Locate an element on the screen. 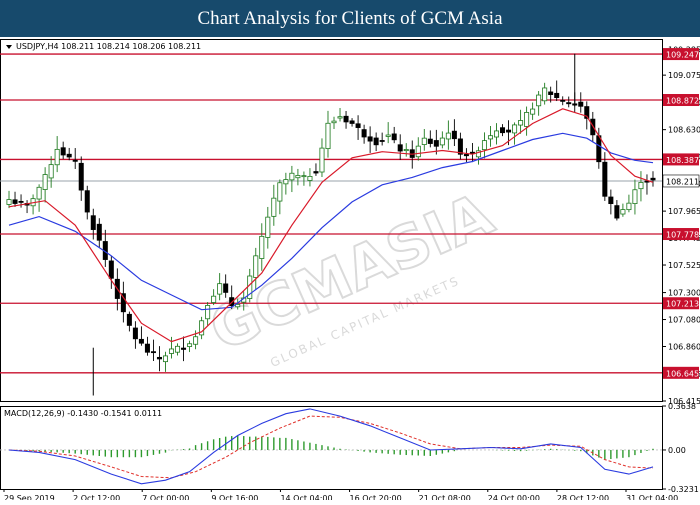 The image size is (700, 505). x-tick-label: 31 Oct 04:00 is located at coordinates (652, 497).